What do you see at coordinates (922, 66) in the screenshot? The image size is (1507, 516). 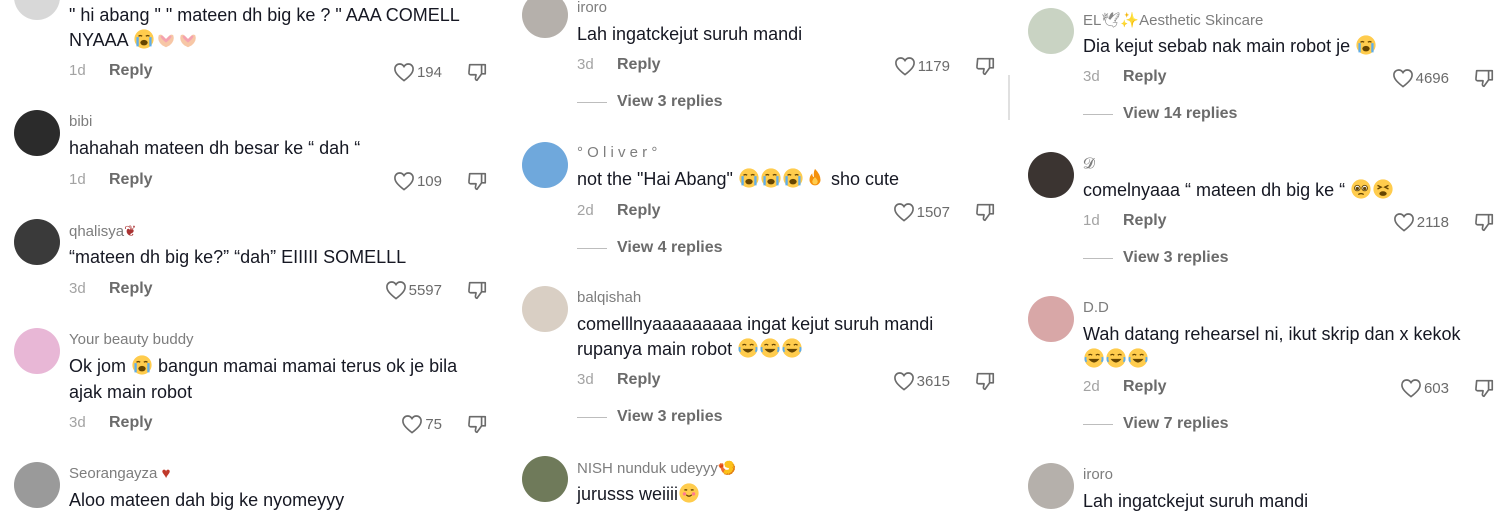 I see `like-button: 1179` at bounding box center [922, 66].